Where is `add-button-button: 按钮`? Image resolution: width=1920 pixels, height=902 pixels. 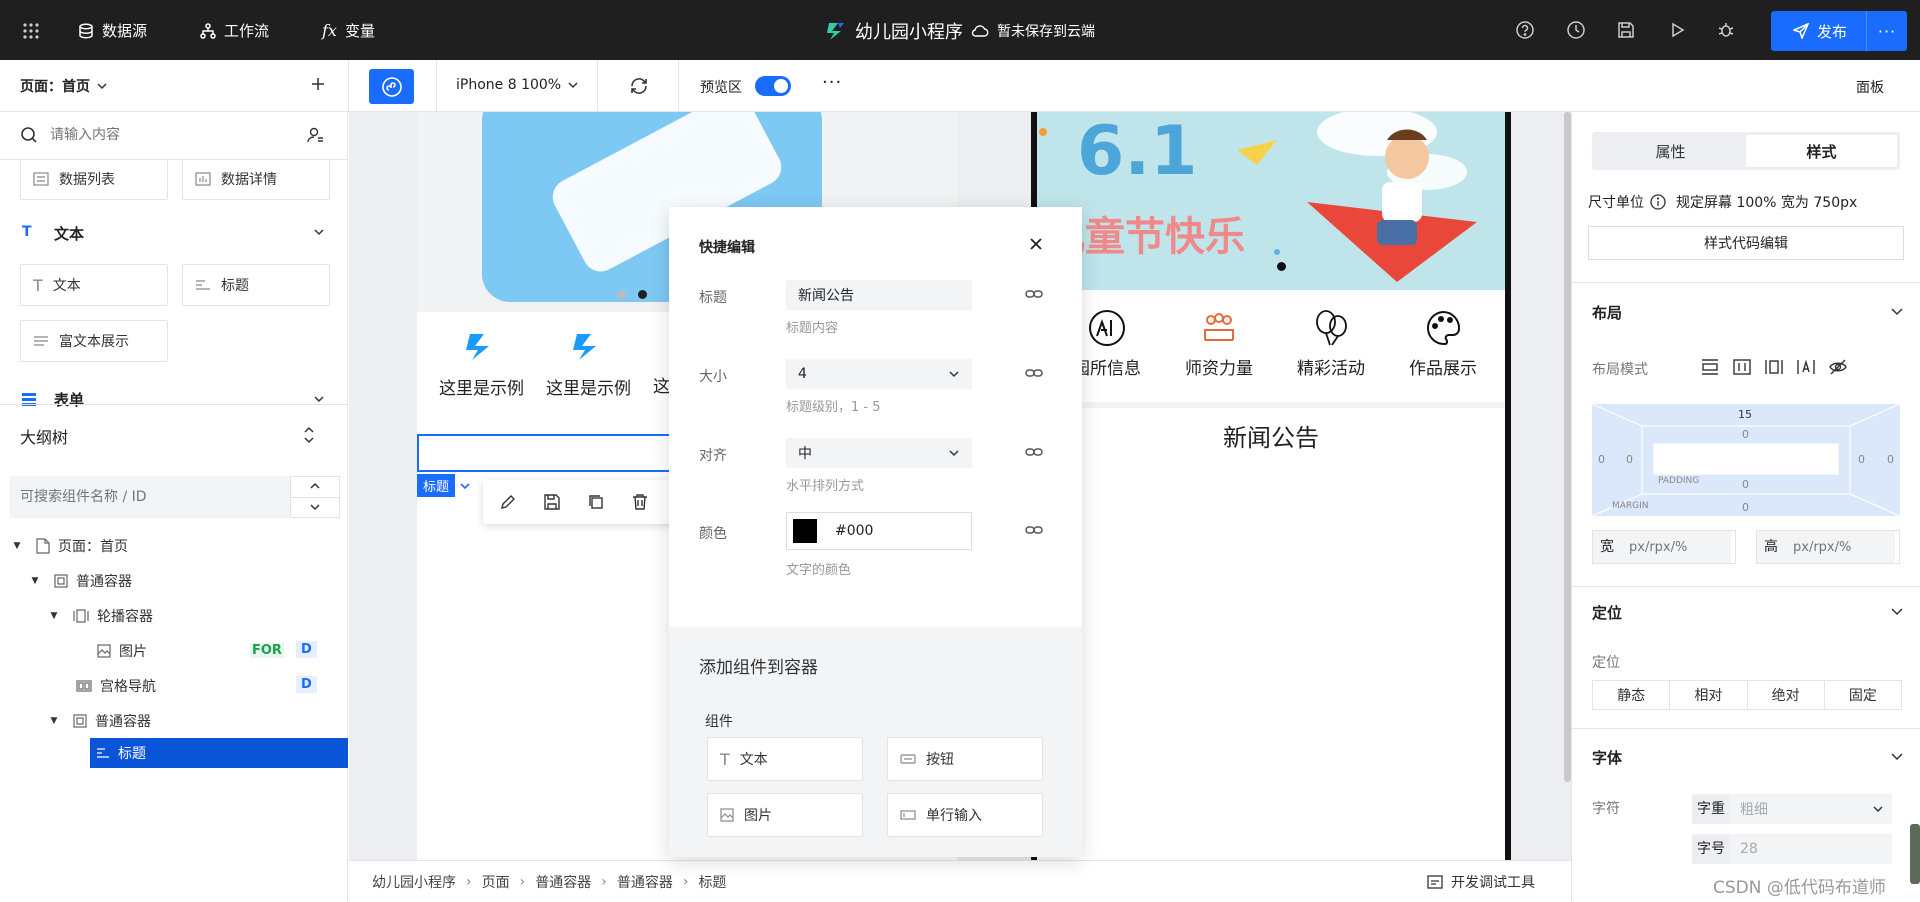
add-button-button: 按钮 is located at coordinates (965, 759).